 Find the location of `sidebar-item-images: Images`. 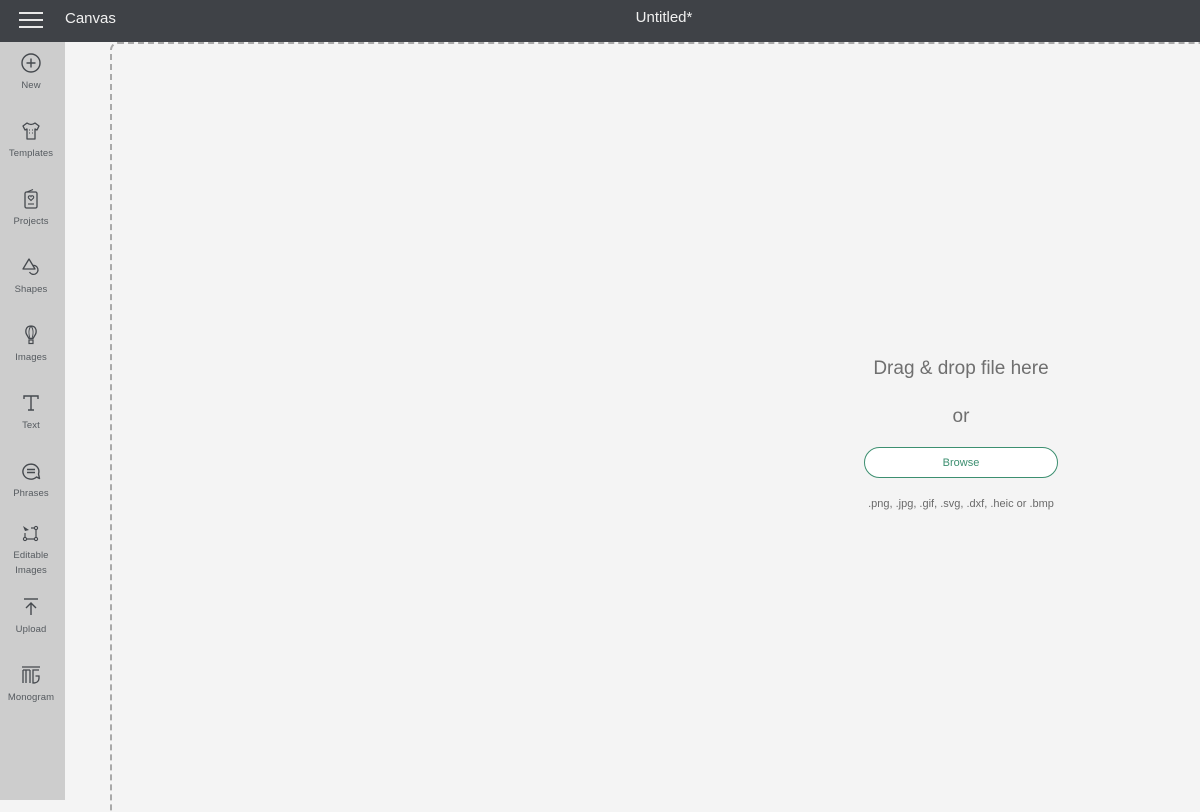

sidebar-item-images: Images is located at coordinates (31, 344).